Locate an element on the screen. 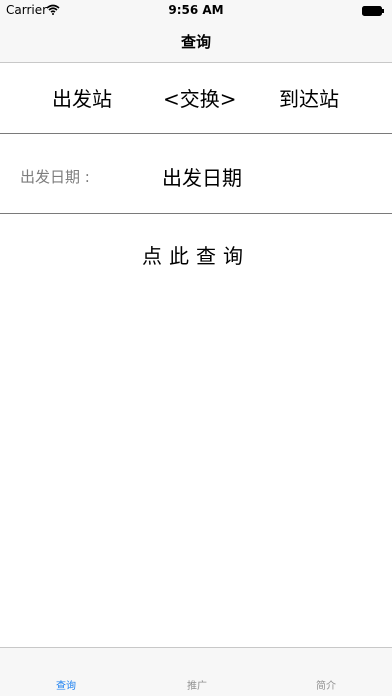  departure-date-row: 出发日期 is located at coordinates (196, 174).